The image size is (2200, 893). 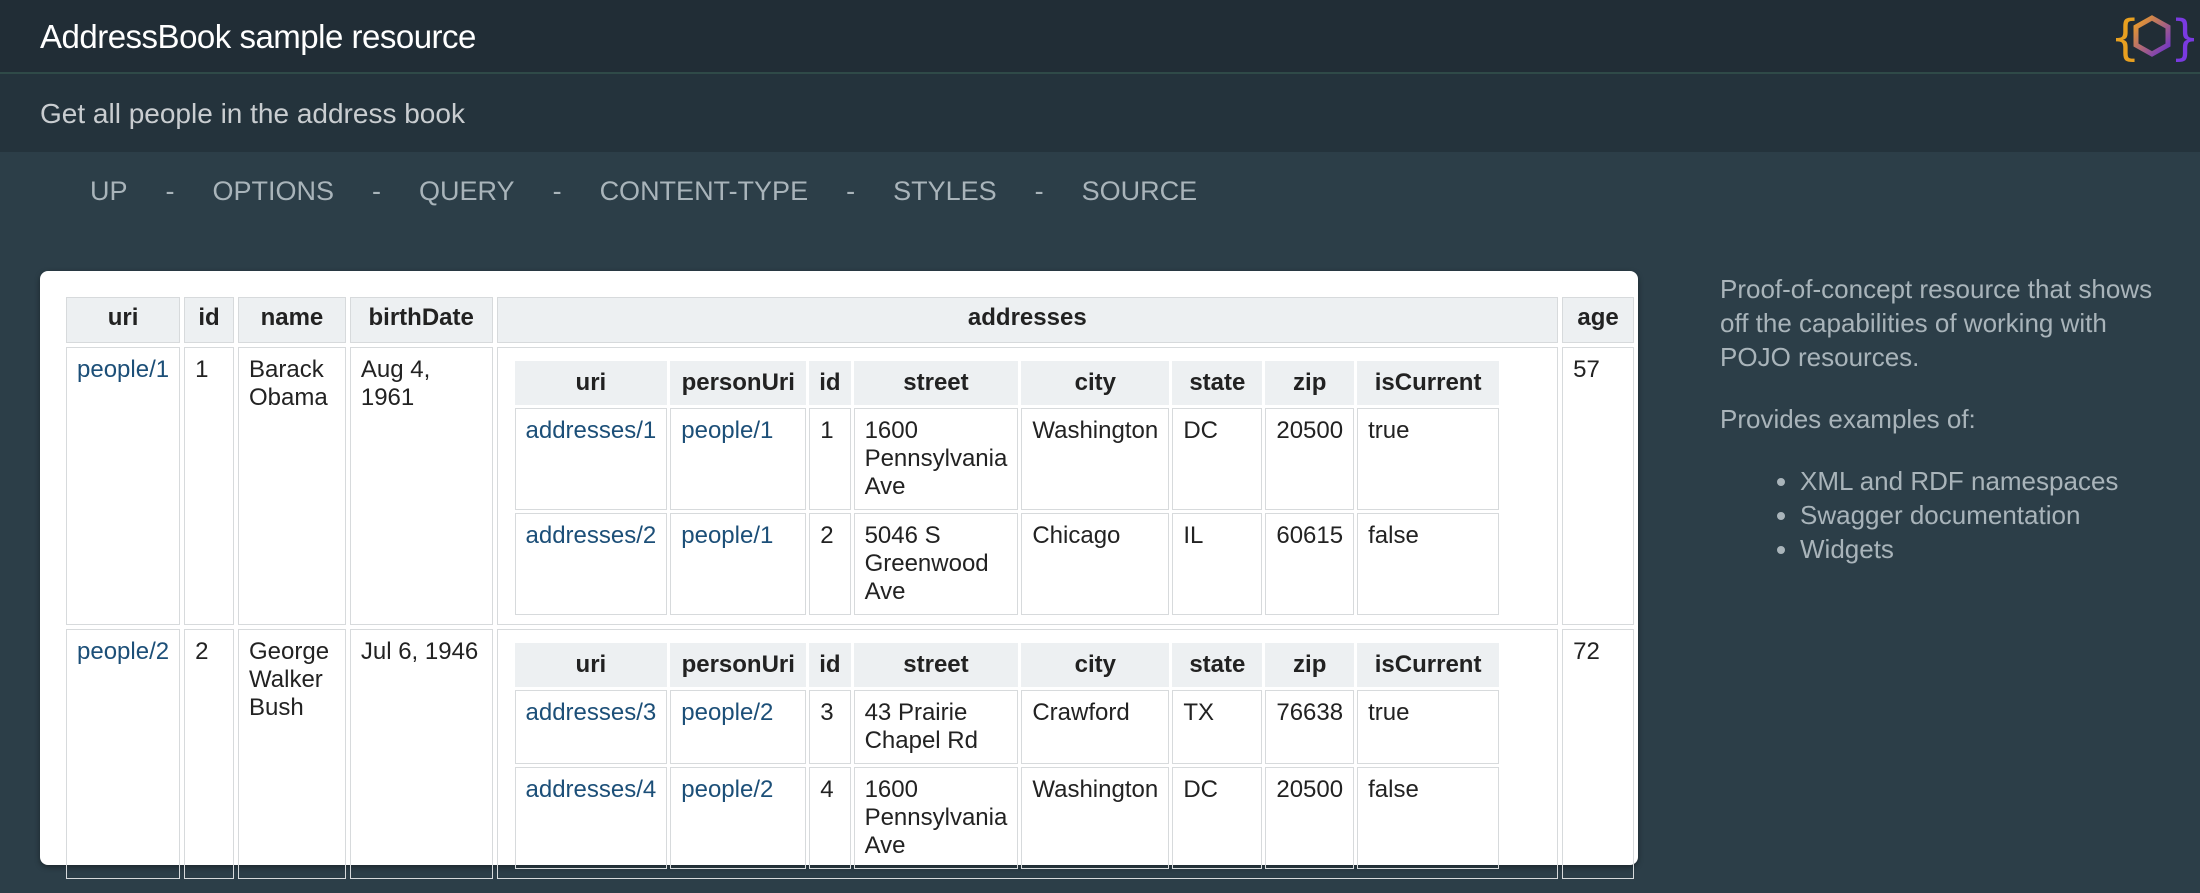 I want to click on address-uri-link: addresses/2, so click(x=591, y=535).